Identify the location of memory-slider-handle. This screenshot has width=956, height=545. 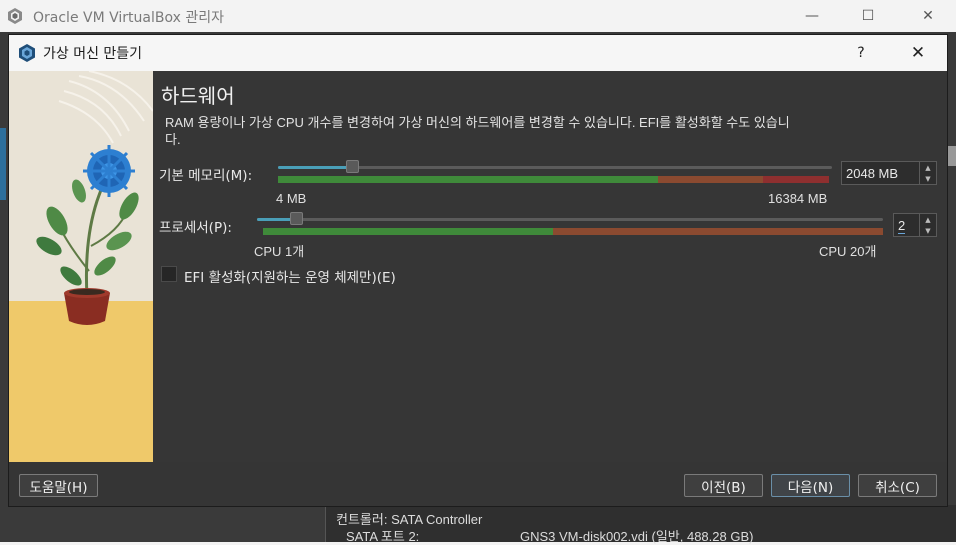
(352, 166).